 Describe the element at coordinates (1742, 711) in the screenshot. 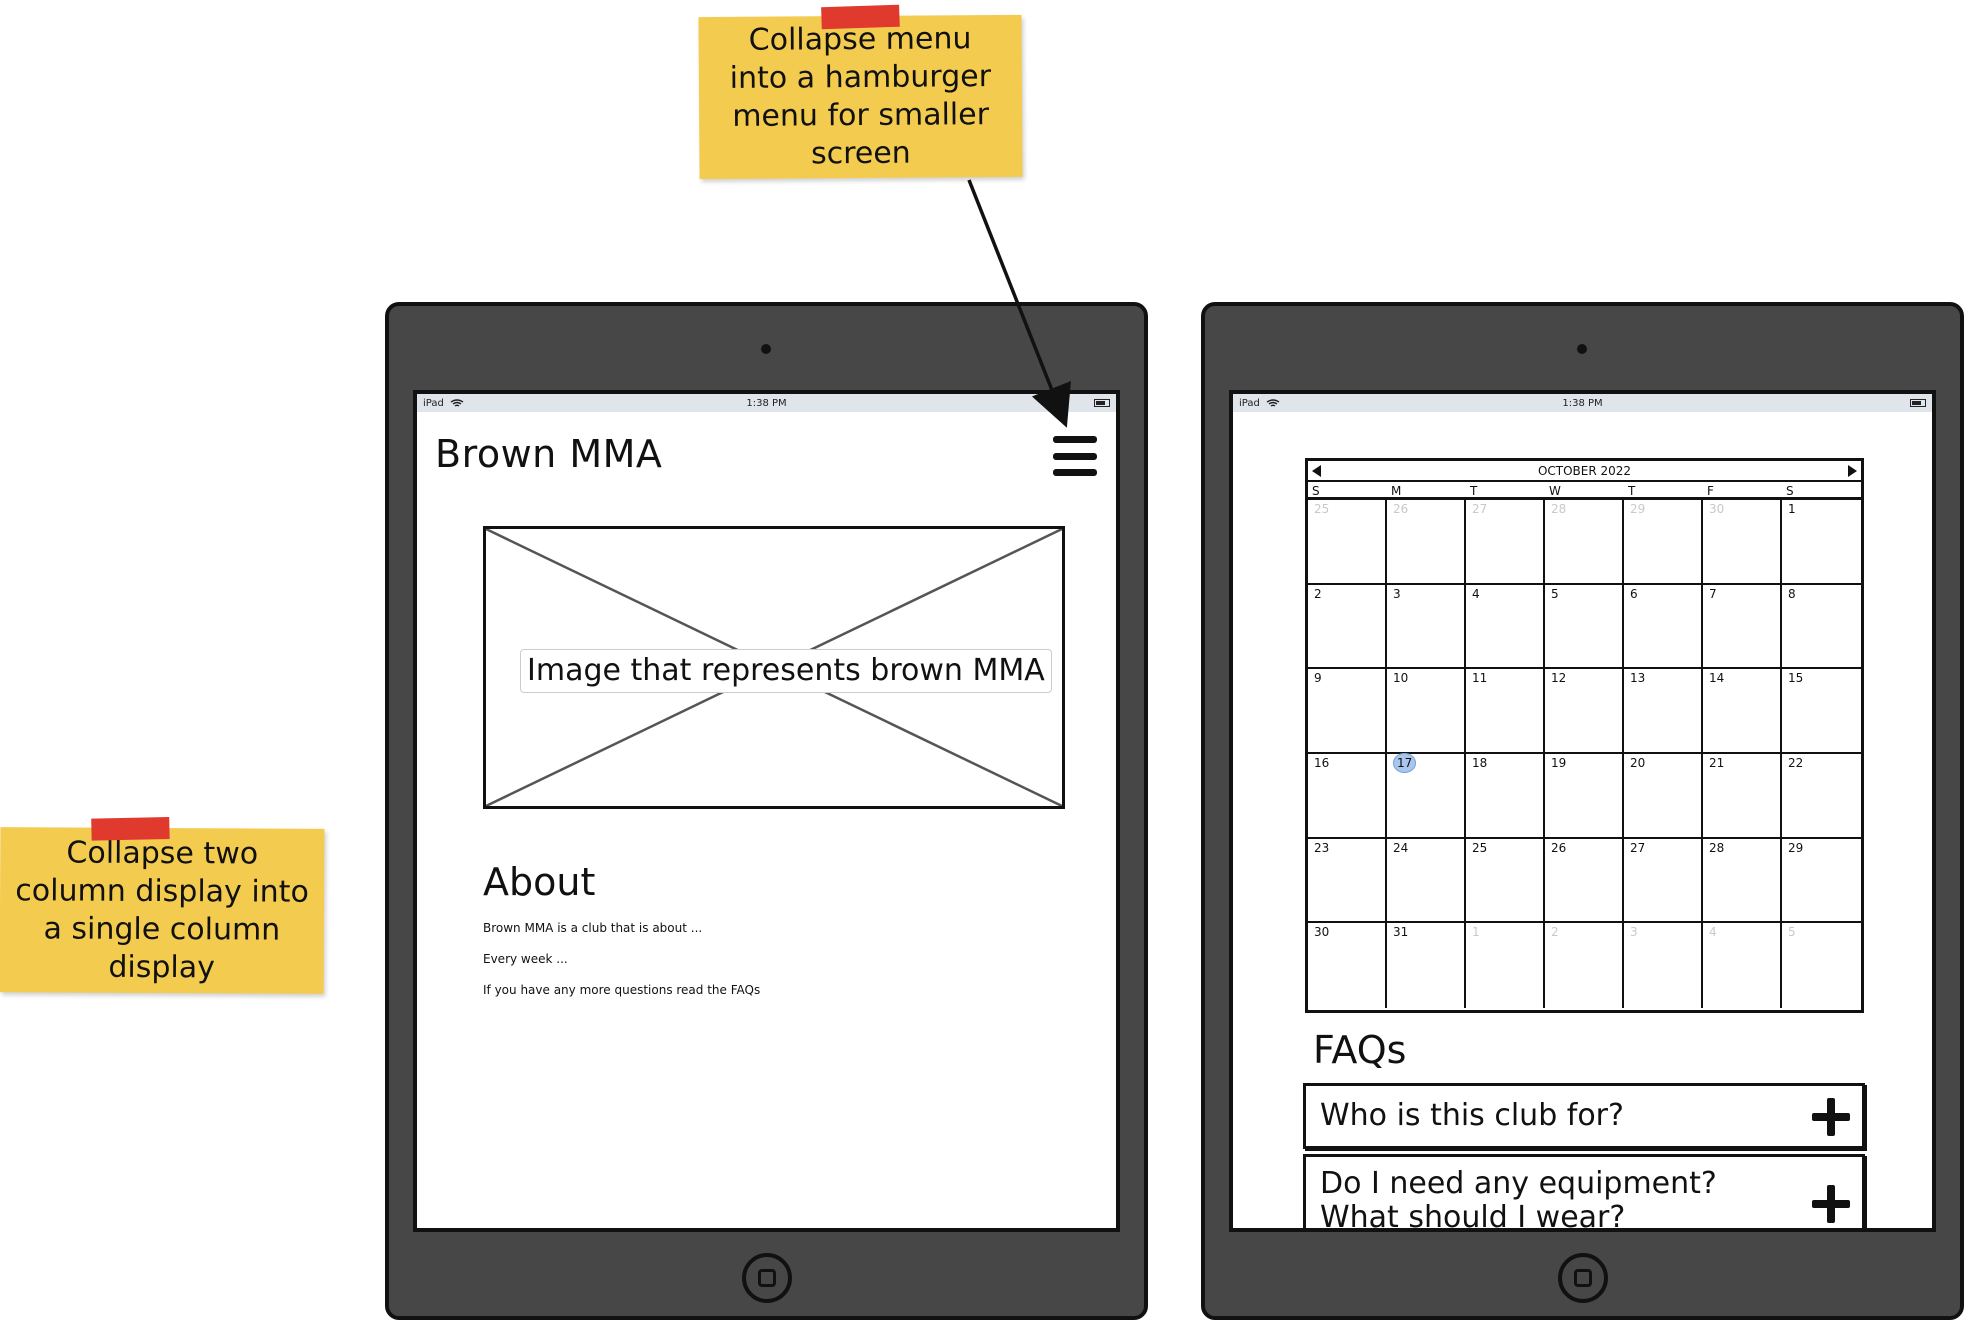

I see `calendar-day: 14` at that location.